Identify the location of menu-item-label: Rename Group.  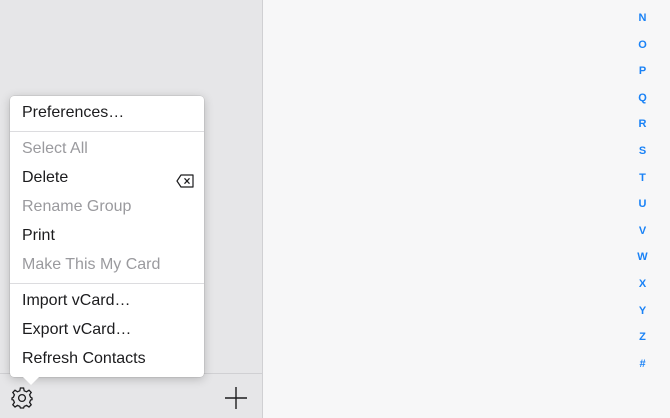
(77, 206).